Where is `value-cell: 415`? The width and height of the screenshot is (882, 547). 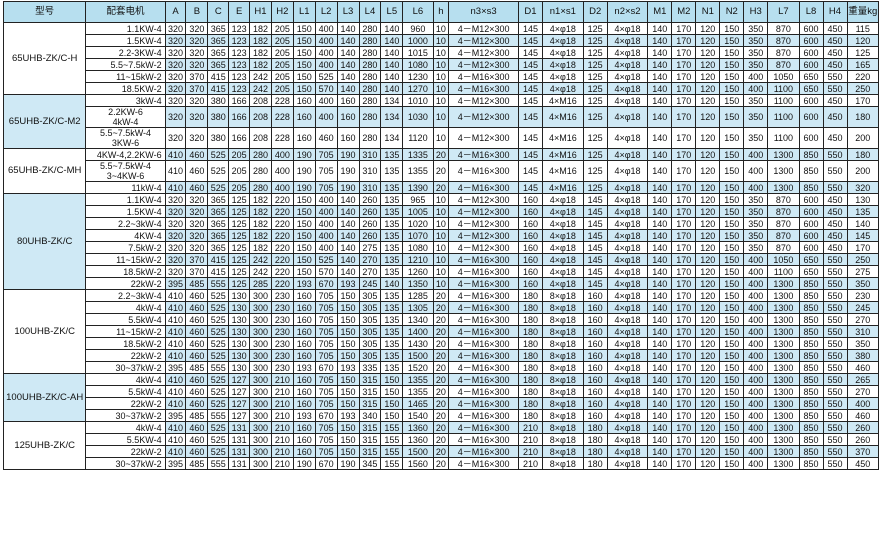 value-cell: 415 is located at coordinates (218, 76).